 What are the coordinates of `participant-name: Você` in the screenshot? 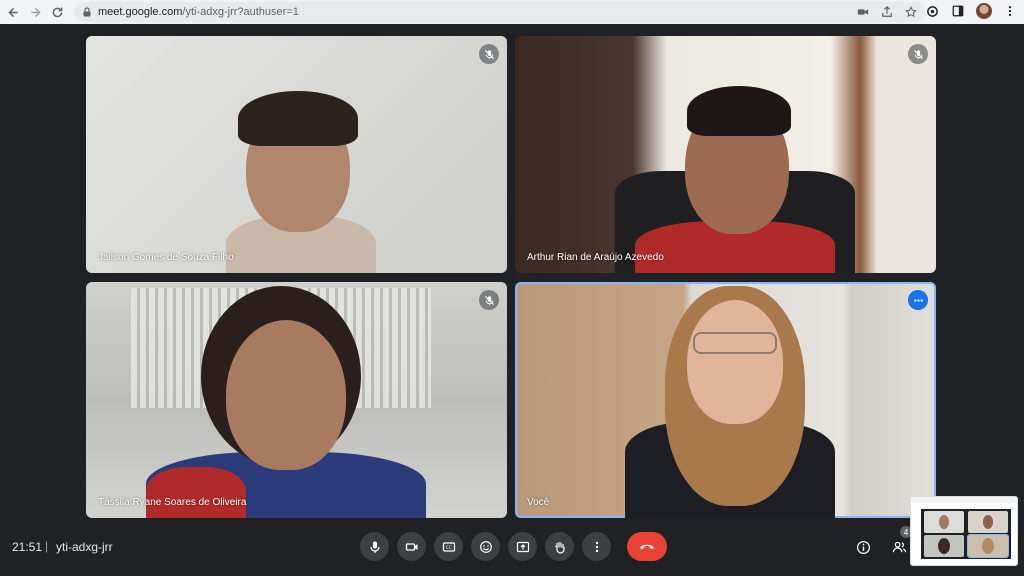 It's located at (538, 502).